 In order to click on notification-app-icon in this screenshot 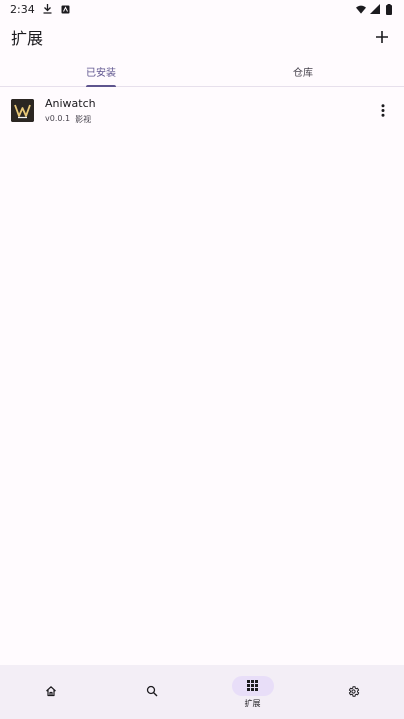, I will do `click(66, 9)`.